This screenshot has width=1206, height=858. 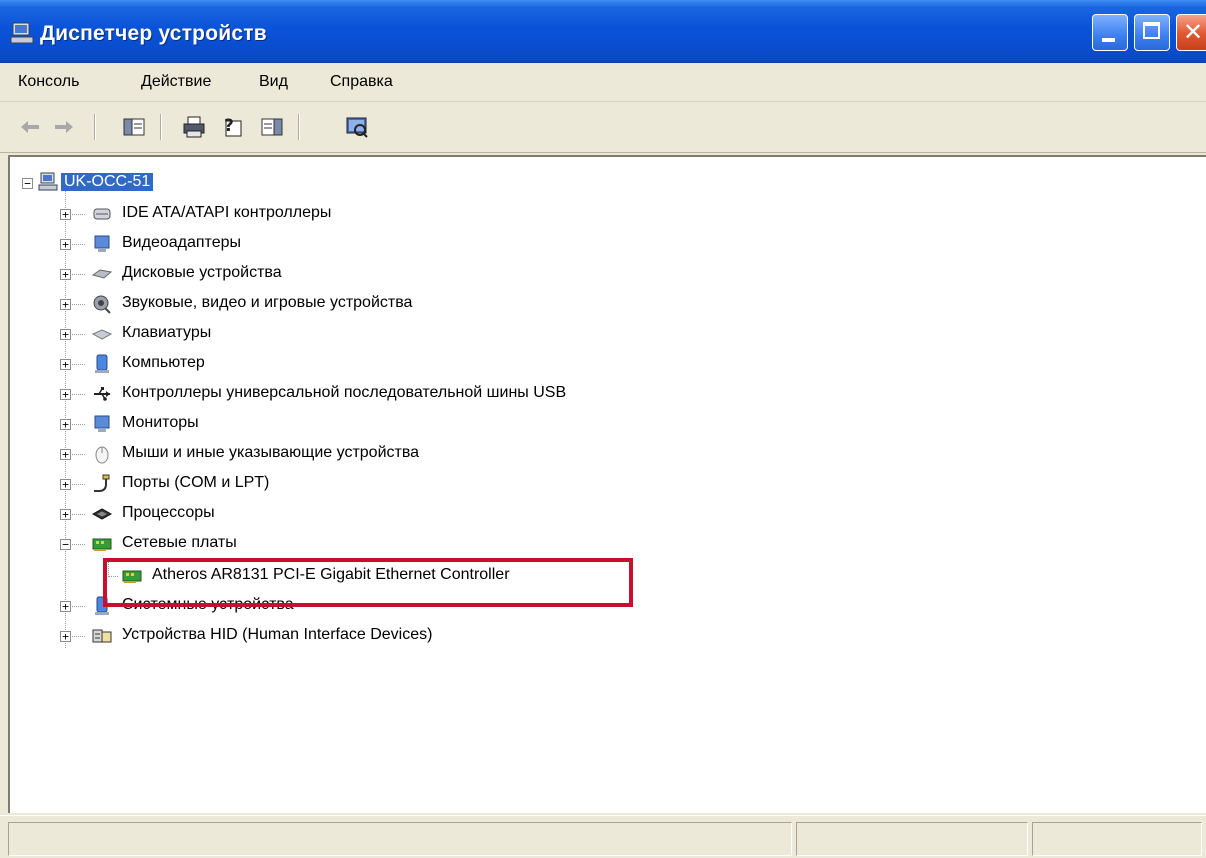 What do you see at coordinates (1108, 40) in the screenshot?
I see `minimize-icon` at bounding box center [1108, 40].